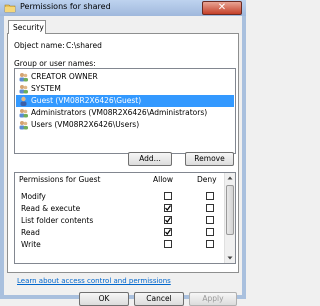  I want to click on permission-name: Read & execute, so click(51, 208).